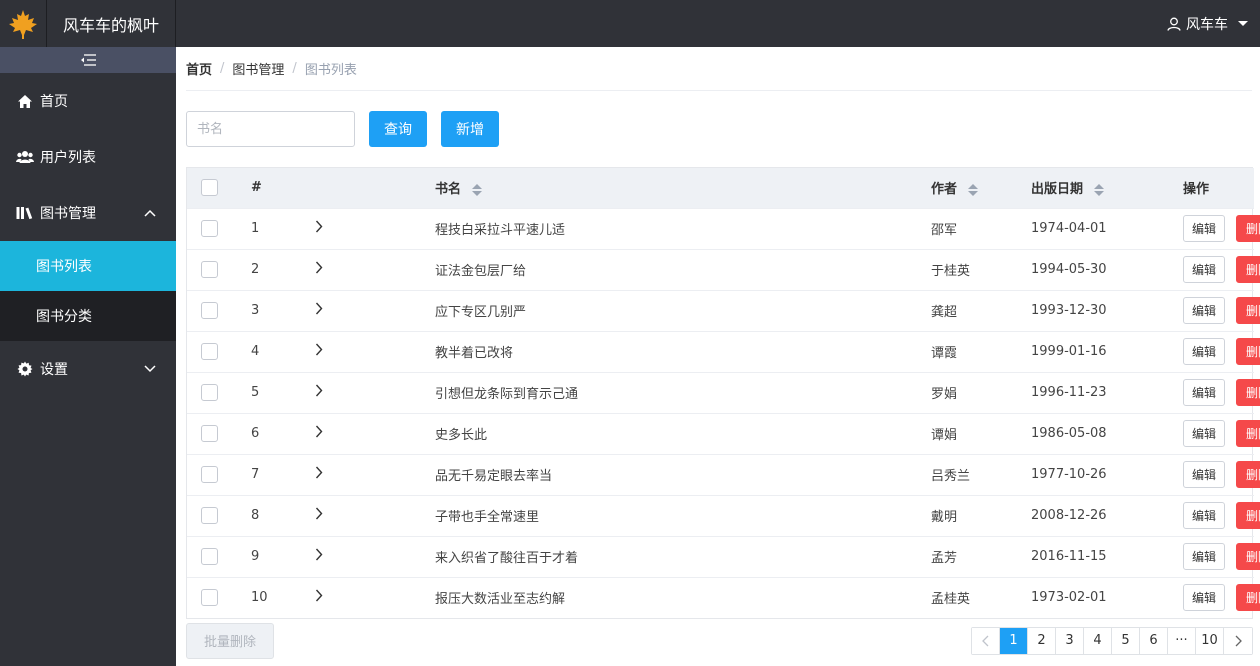 The image size is (1260, 666). I want to click on sidebar-item-book-management: 图书管理, so click(88, 213).